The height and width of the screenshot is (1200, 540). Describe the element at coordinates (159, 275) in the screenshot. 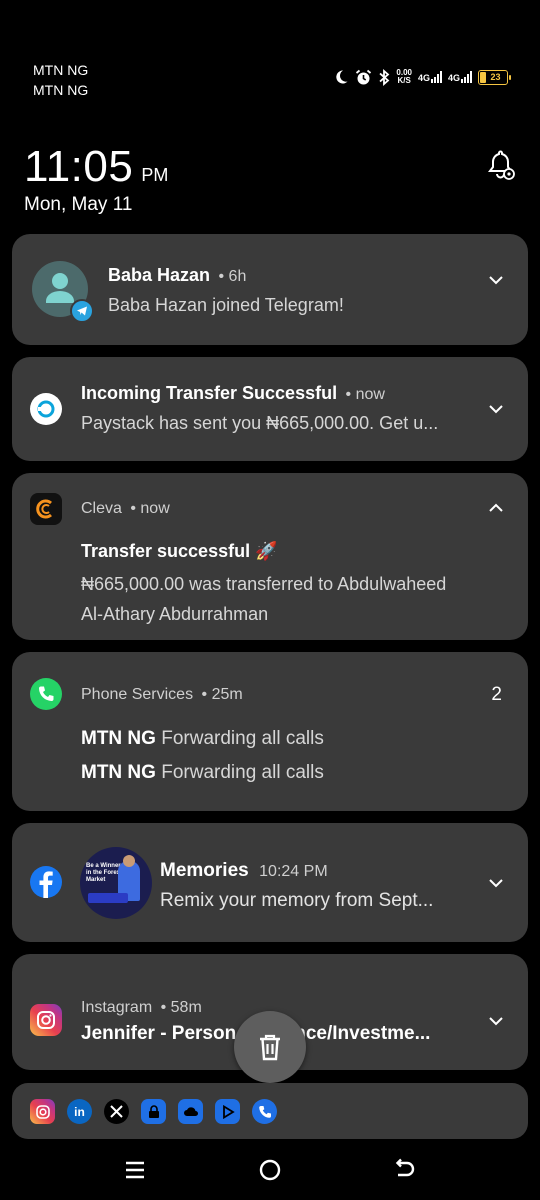

I see `notification-title: Baba Hazan` at that location.